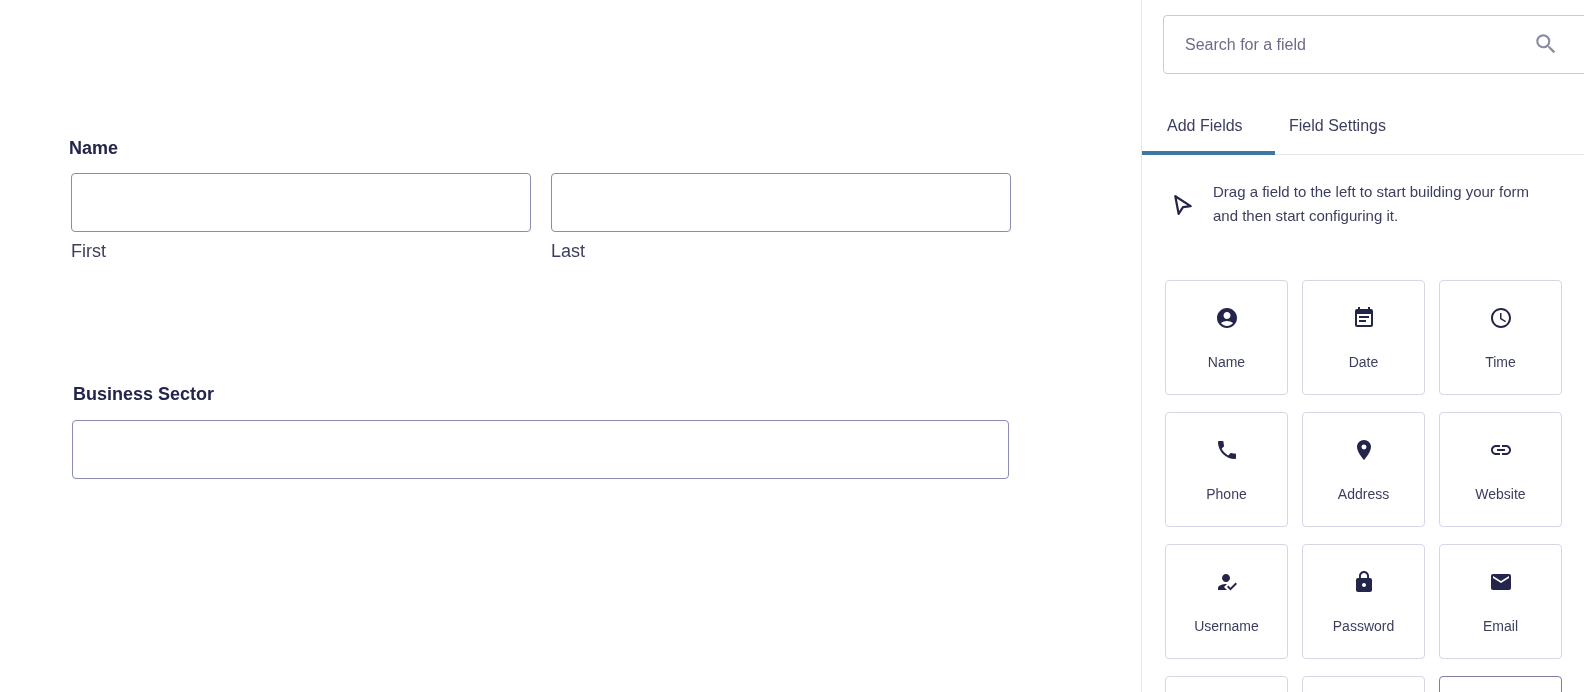  Describe the element at coordinates (94, 148) in the screenshot. I see `field-label: Name` at that location.